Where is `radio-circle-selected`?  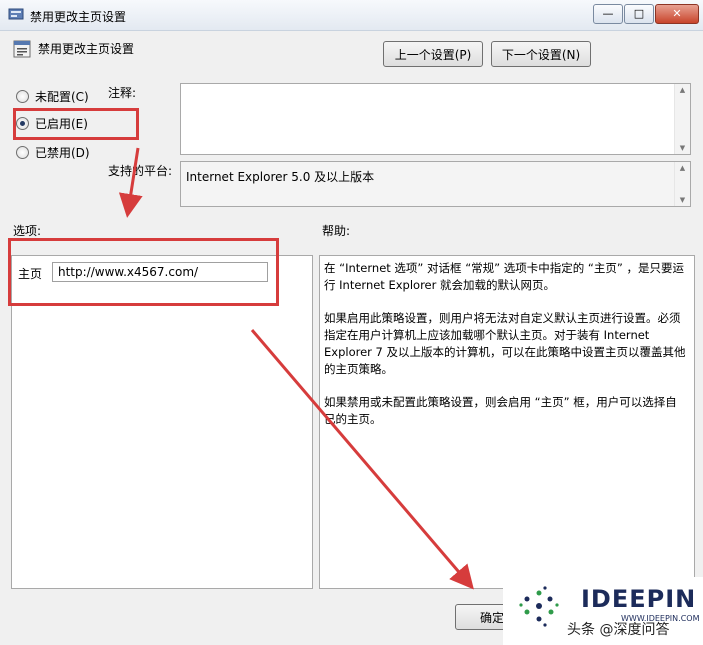 radio-circle-selected is located at coordinates (22, 123).